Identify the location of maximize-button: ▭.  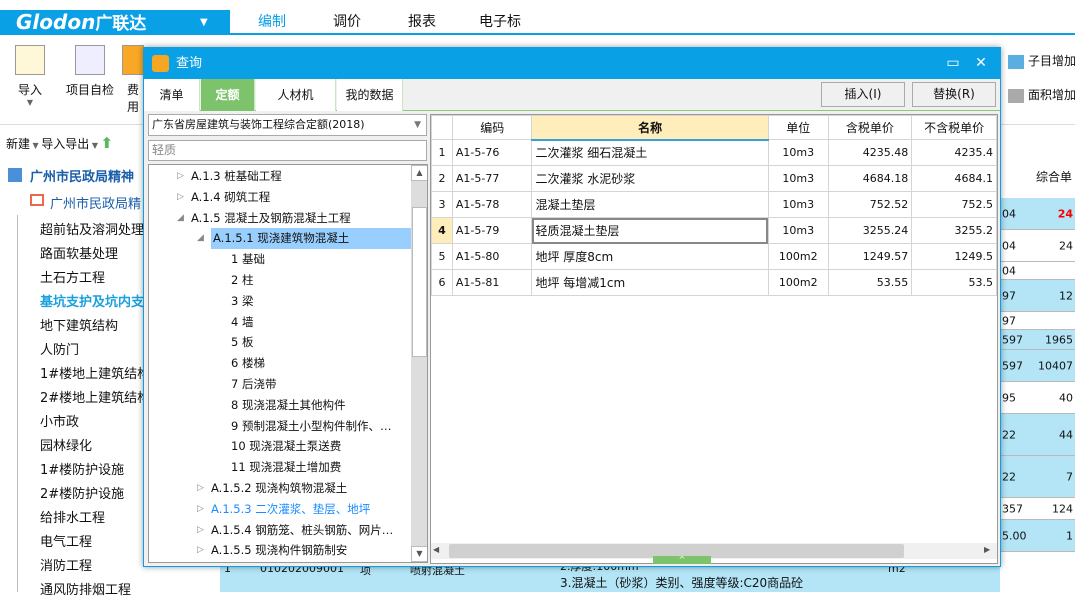
(953, 63).